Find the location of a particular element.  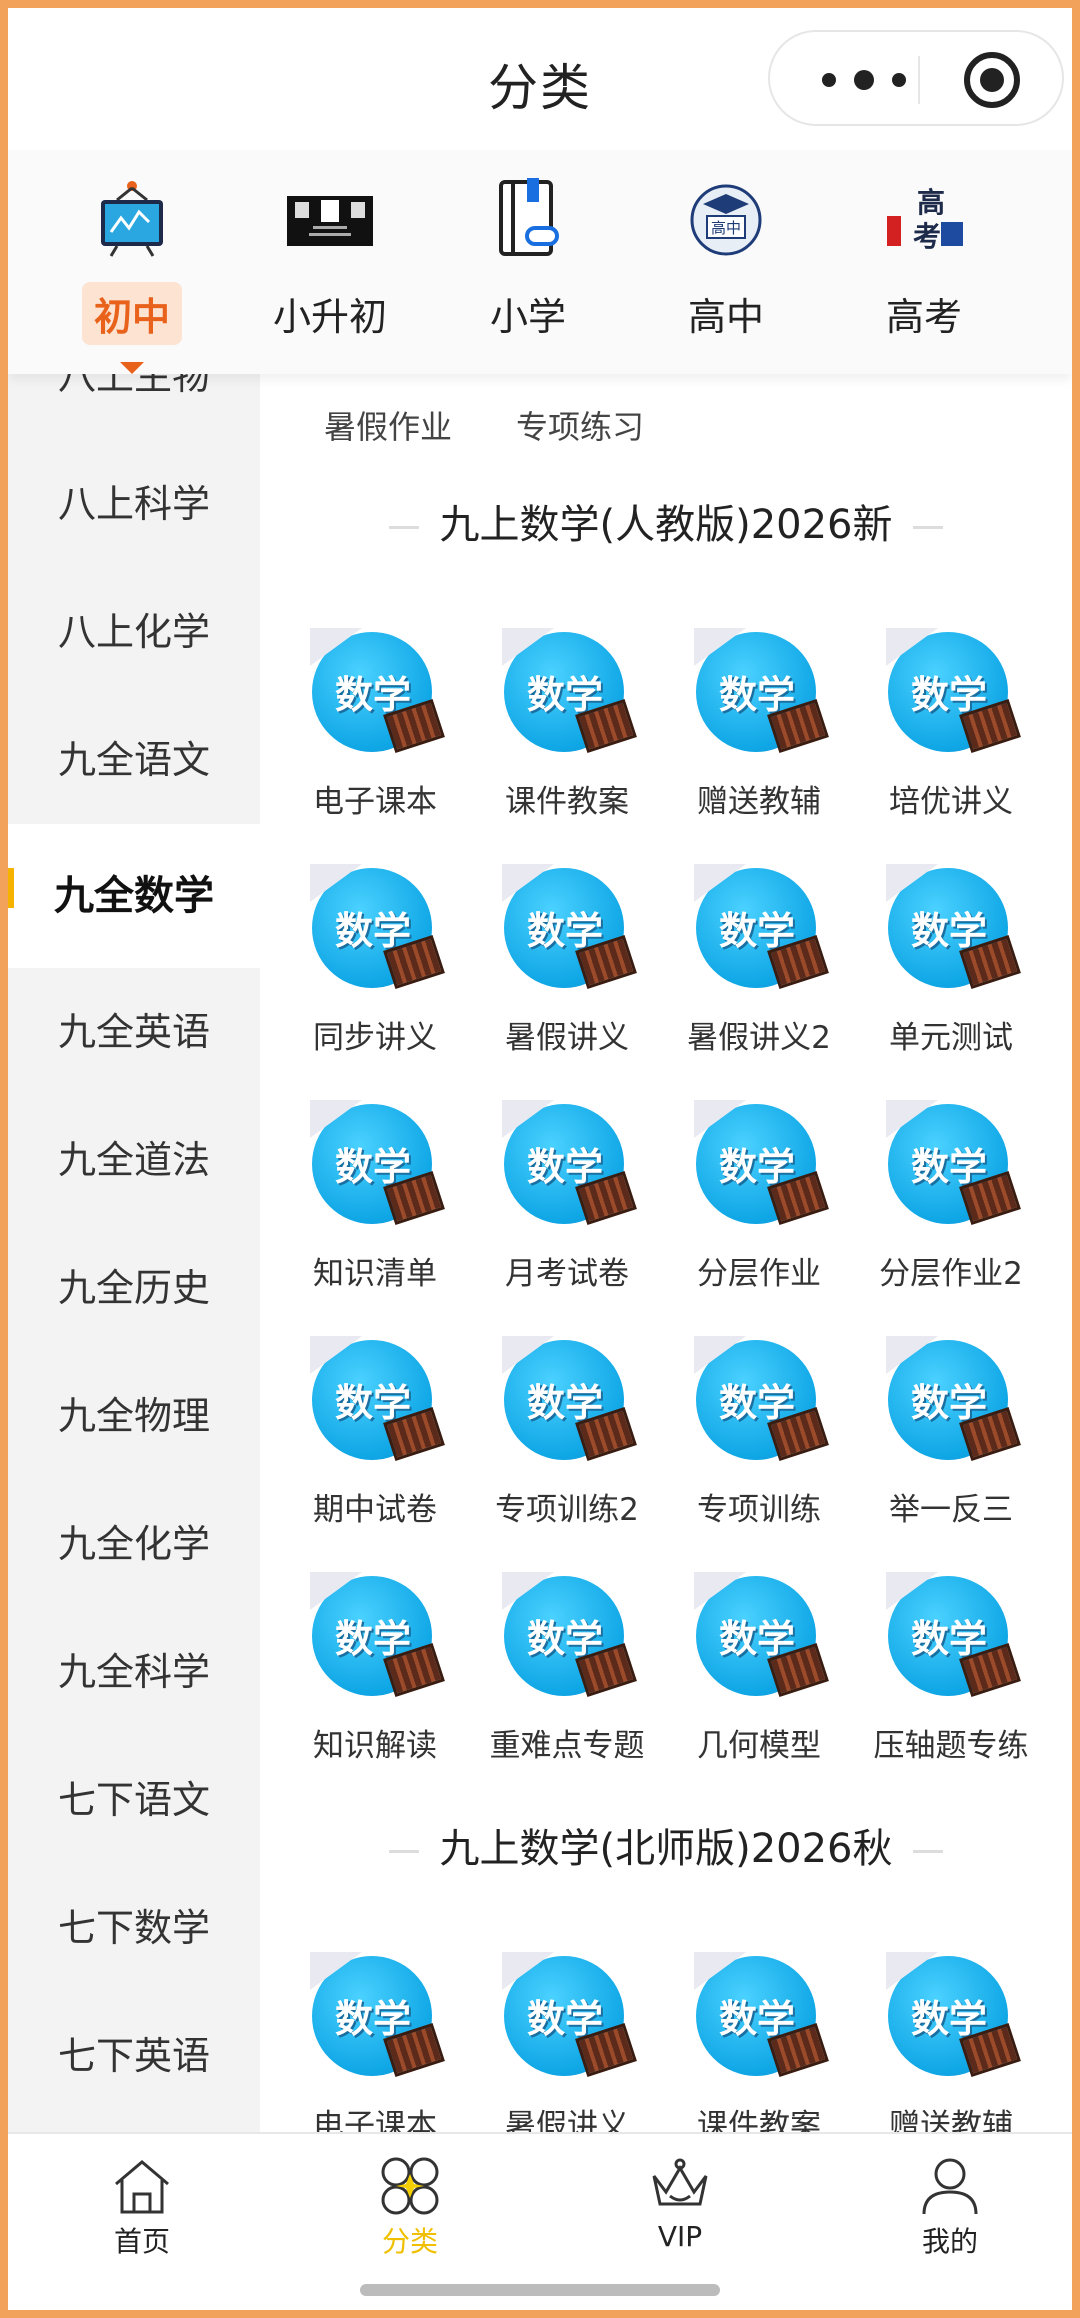

resource-tile: 数学 期中试卷 is located at coordinates (375, 1434).